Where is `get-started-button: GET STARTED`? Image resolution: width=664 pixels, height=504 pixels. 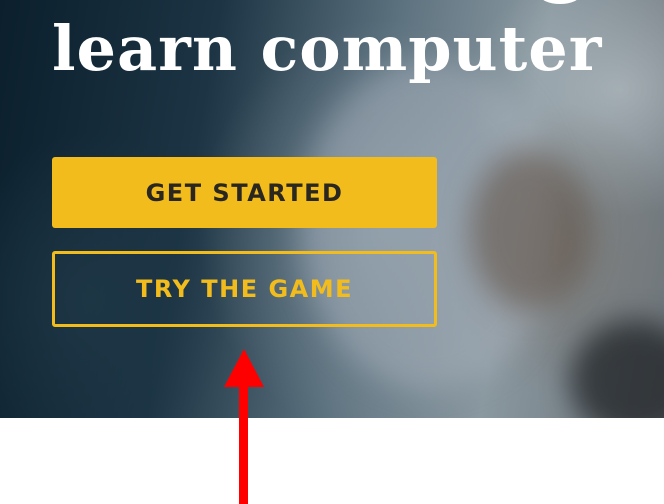 get-started-button: GET STARTED is located at coordinates (244, 192).